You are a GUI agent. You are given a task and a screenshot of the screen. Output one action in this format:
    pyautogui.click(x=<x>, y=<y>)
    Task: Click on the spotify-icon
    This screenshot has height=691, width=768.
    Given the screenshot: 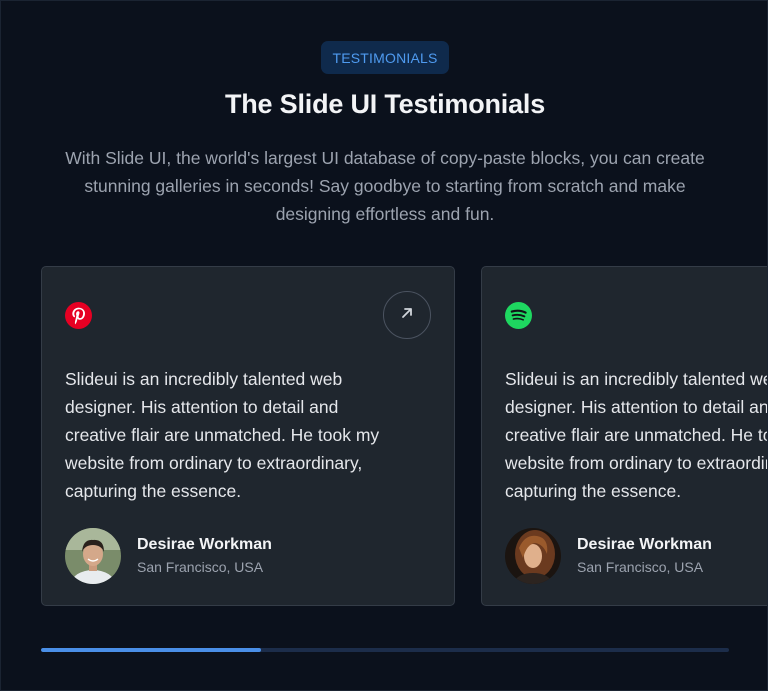 What is the action you would take?
    pyautogui.click(x=518, y=315)
    